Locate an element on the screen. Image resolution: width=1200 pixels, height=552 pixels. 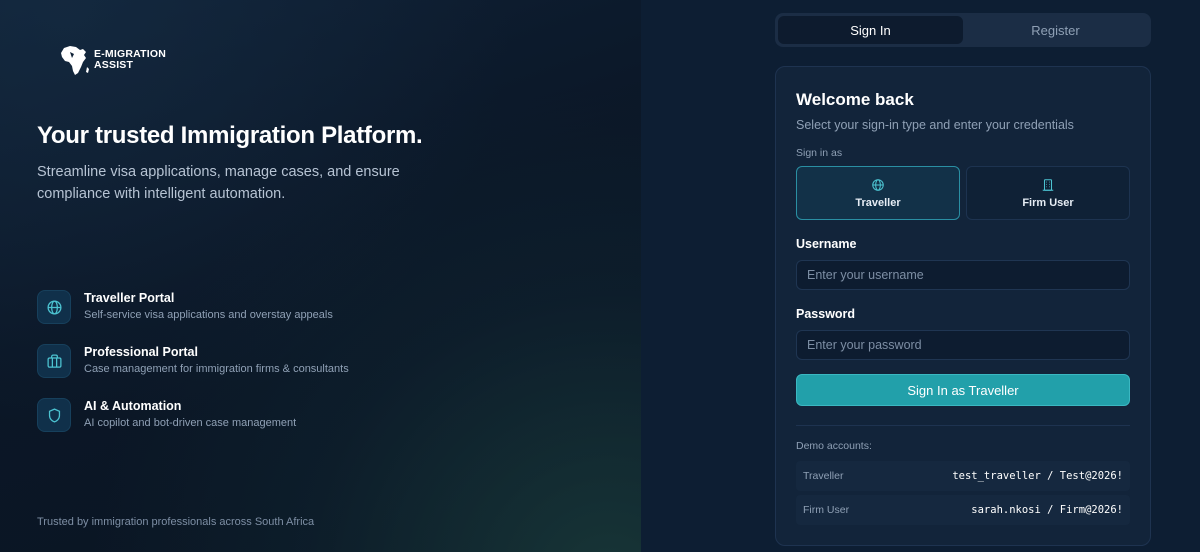
password-label: Password is located at coordinates (826, 314).